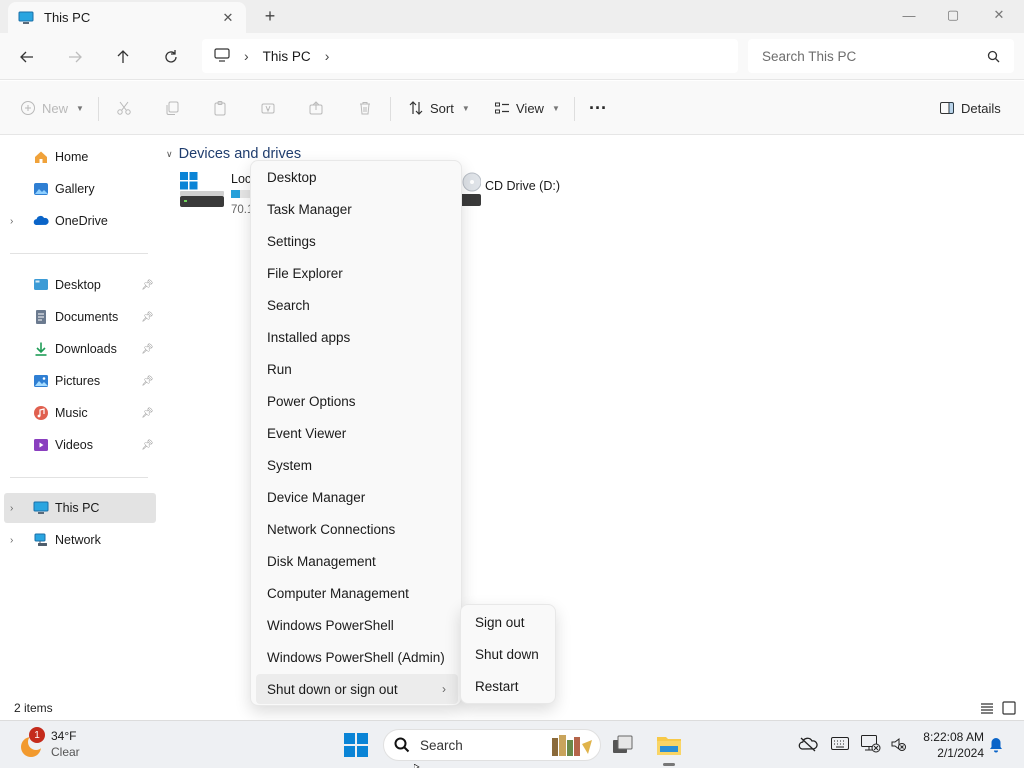 This screenshot has width=1024, height=768. What do you see at coordinates (357, 465) in the screenshot?
I see `menu-item-system: System` at bounding box center [357, 465].